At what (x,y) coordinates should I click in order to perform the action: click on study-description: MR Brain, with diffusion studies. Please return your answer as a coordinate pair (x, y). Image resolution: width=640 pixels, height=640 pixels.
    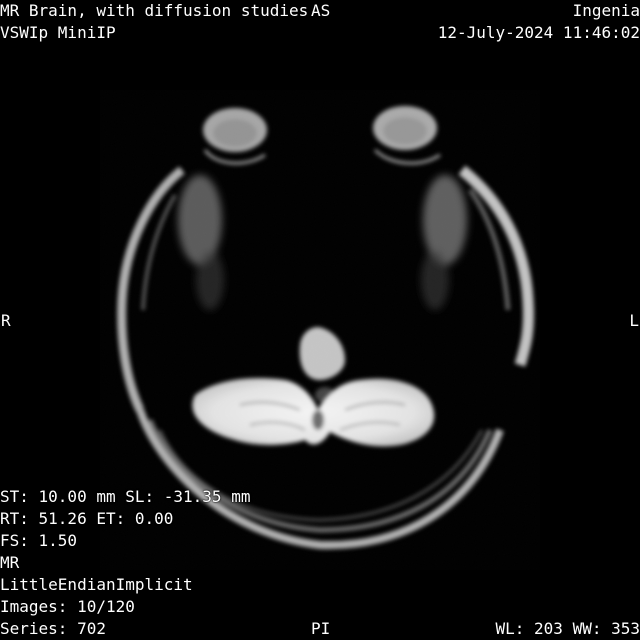
    Looking at the image, I should click on (154, 10).